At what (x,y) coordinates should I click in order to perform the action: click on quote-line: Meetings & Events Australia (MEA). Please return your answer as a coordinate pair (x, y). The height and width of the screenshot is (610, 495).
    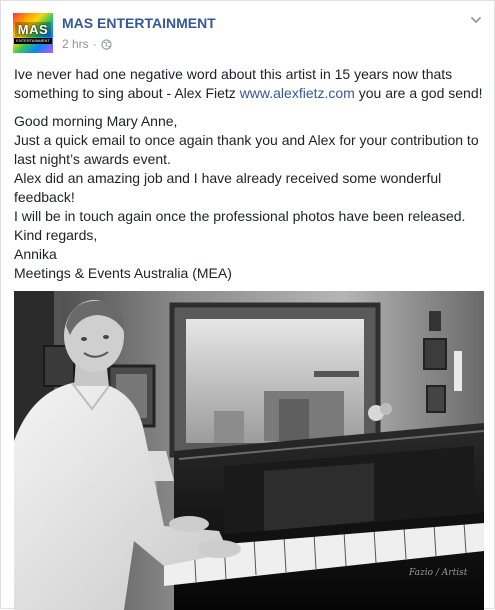
    Looking at the image, I should click on (123, 273).